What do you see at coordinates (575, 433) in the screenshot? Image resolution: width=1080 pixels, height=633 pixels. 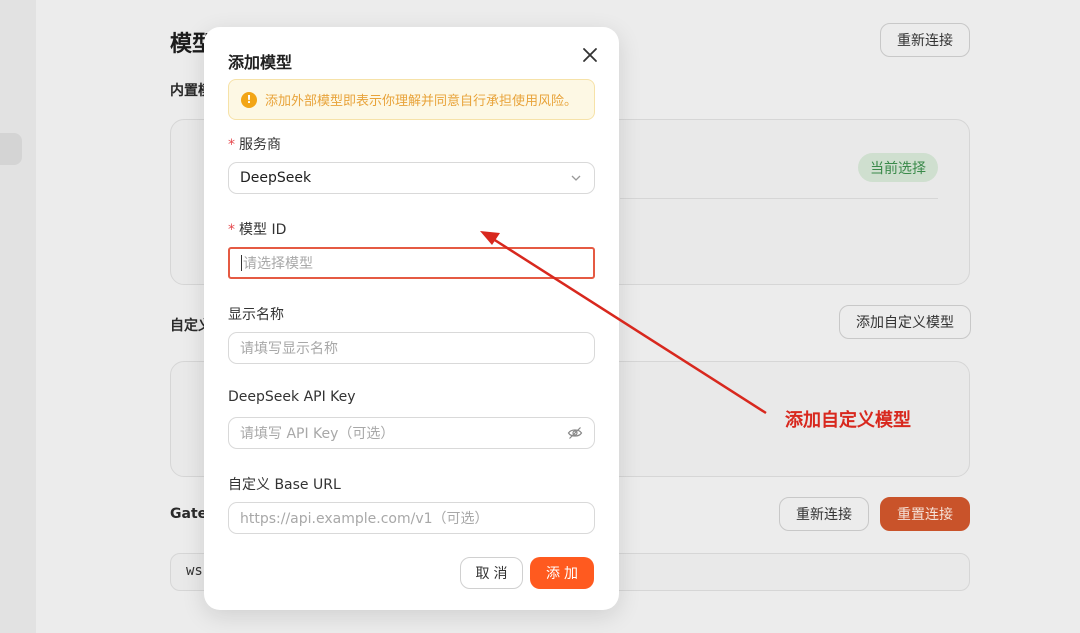 I see `eye-off-icon` at bounding box center [575, 433].